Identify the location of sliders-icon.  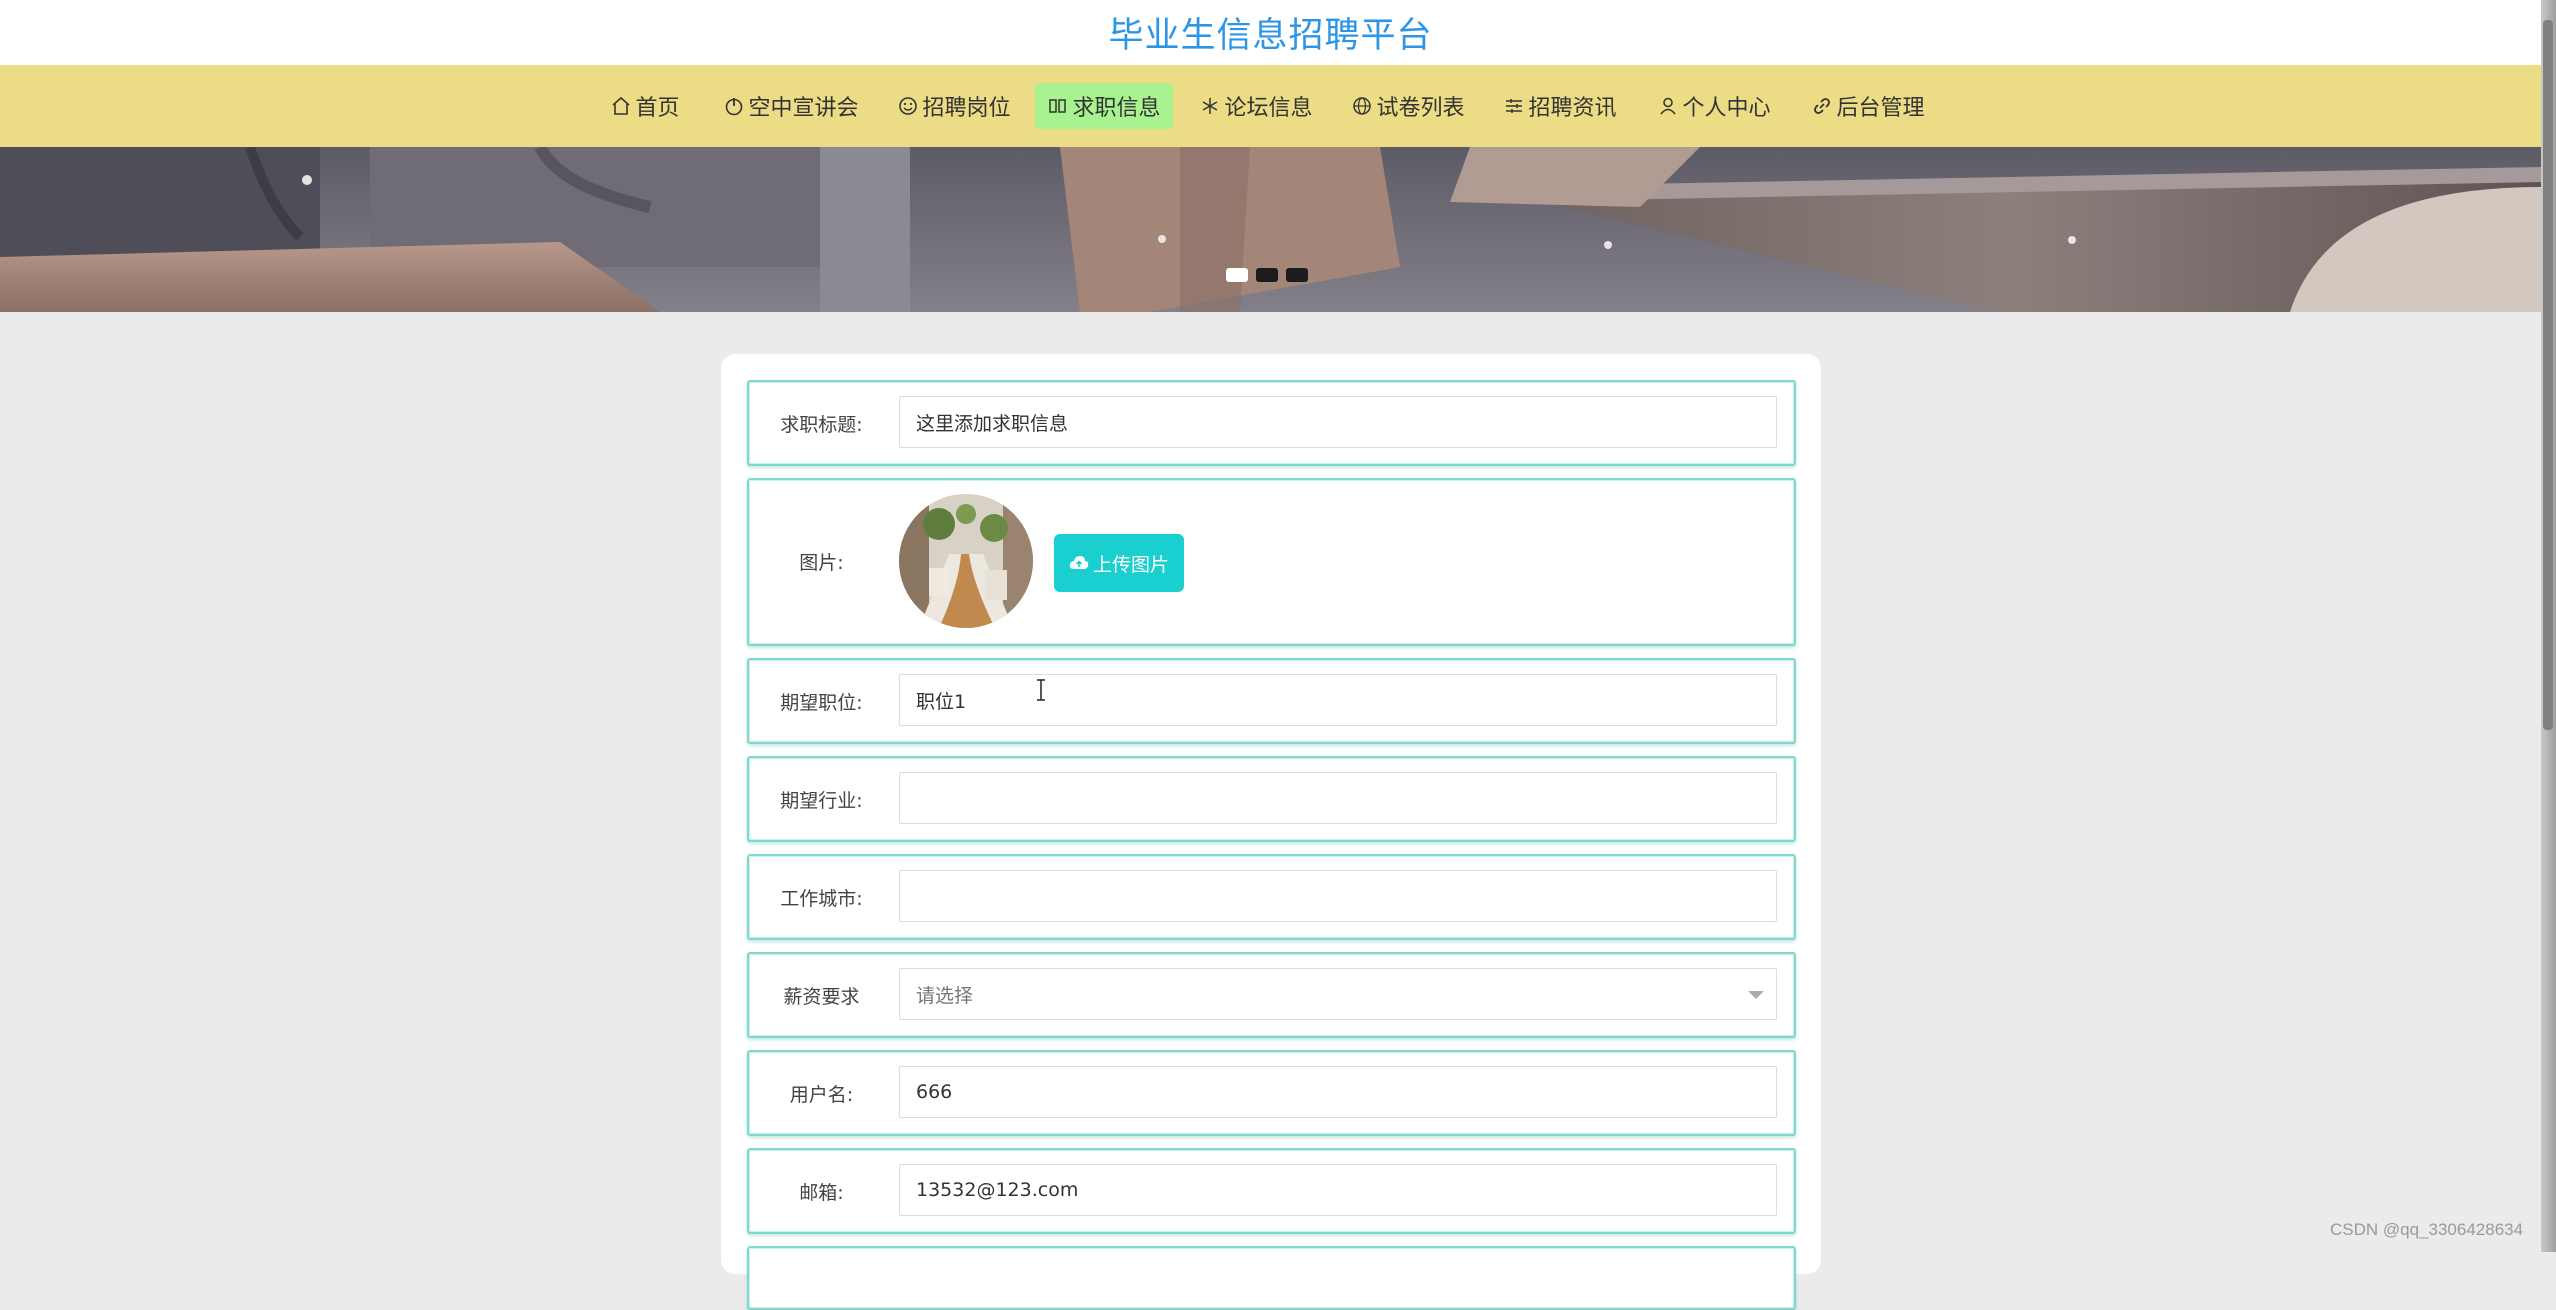
(1514, 106).